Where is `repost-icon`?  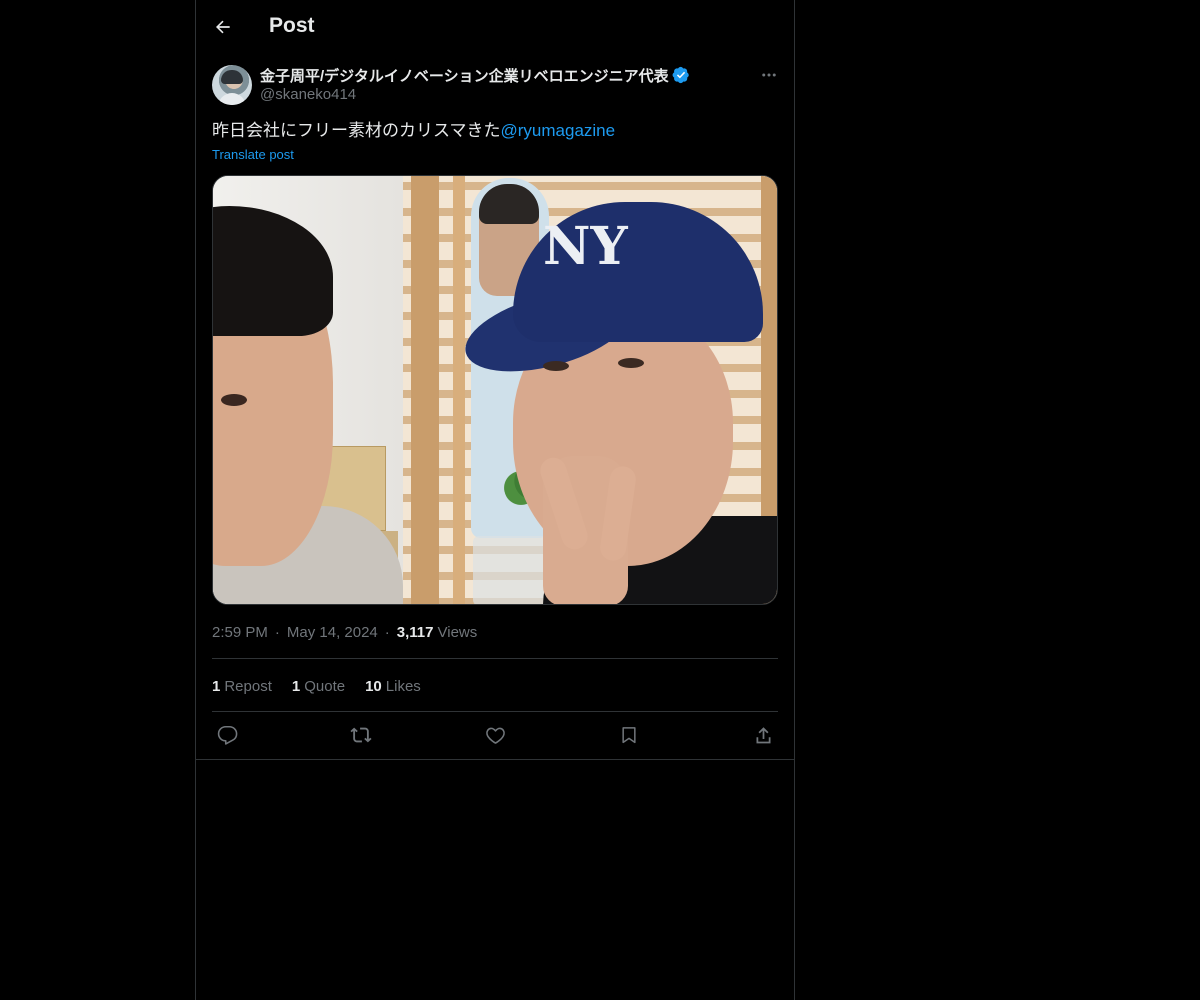 repost-icon is located at coordinates (361, 735).